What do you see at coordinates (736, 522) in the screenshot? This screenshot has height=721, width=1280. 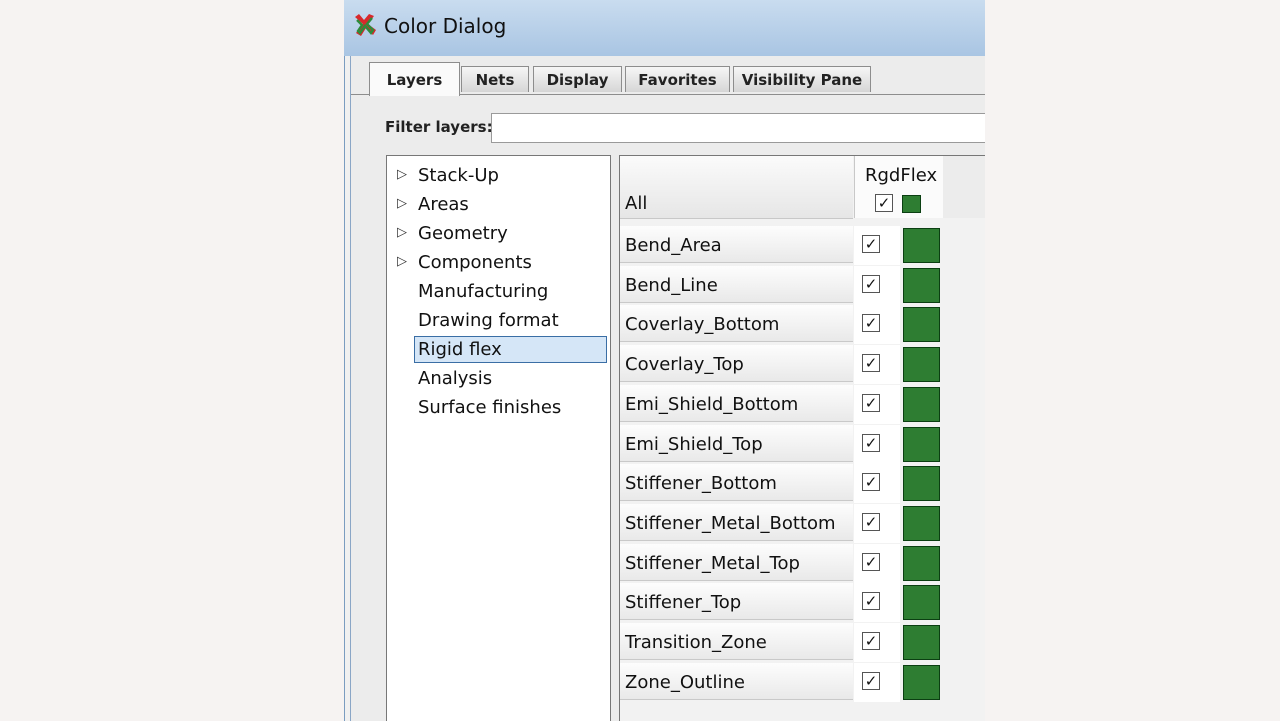 I see `layer-name: Stiffener_Metal_Bottom` at bounding box center [736, 522].